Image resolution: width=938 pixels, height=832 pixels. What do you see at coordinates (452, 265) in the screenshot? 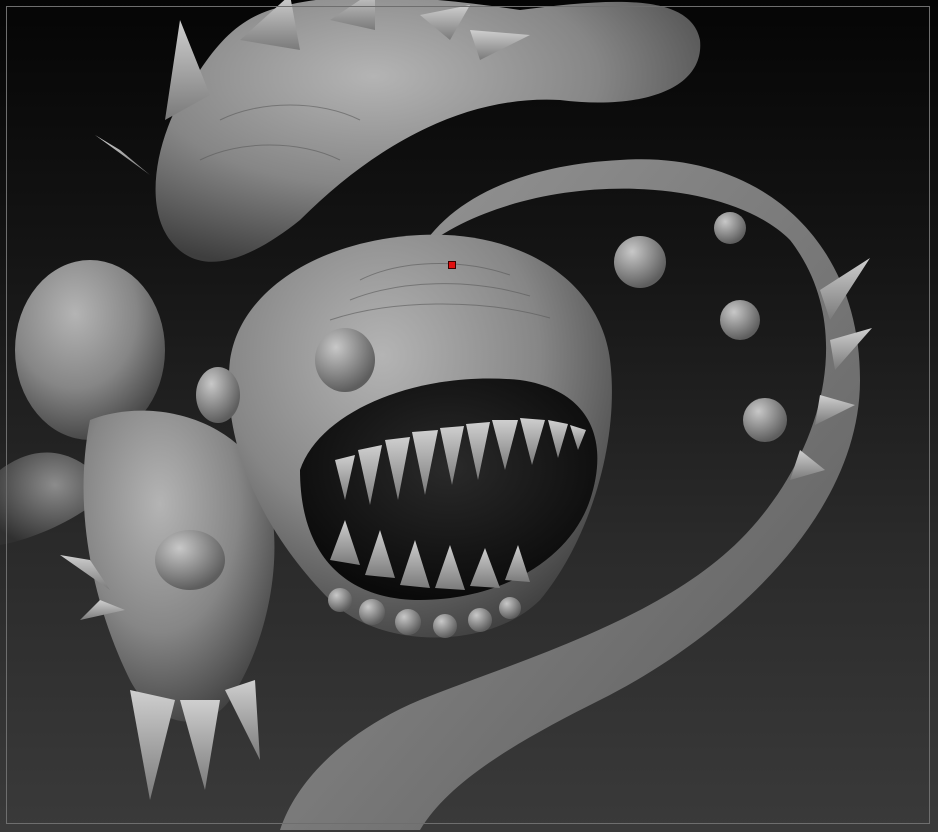
I see `pivot-marker` at bounding box center [452, 265].